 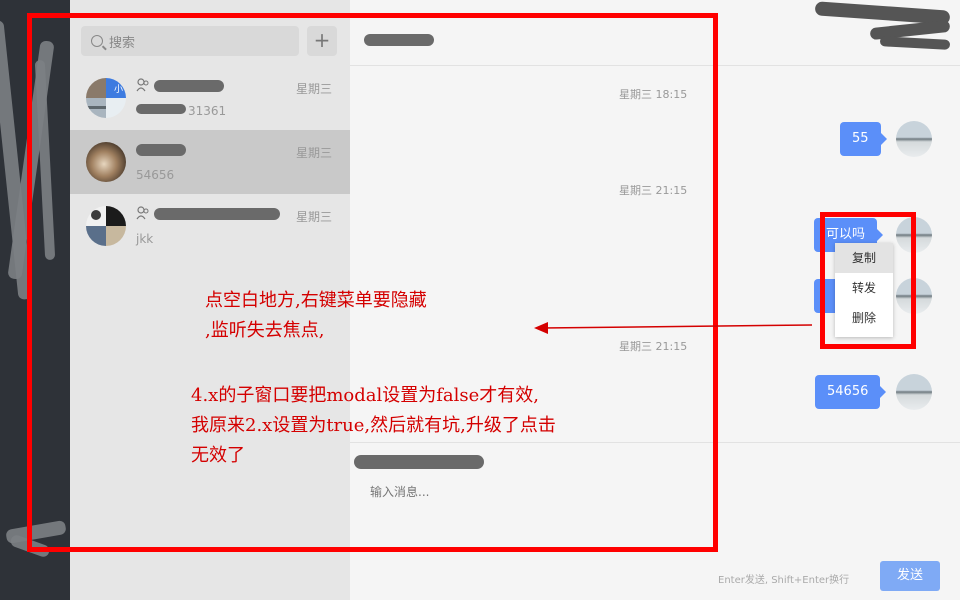 What do you see at coordinates (863, 139) in the screenshot?
I see `message-bubble: 55` at bounding box center [863, 139].